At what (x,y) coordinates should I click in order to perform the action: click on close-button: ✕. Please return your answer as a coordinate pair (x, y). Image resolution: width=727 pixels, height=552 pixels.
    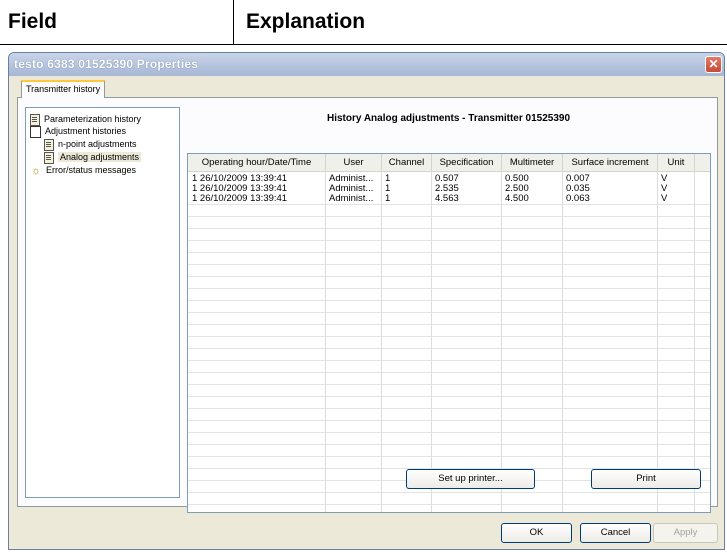
    Looking at the image, I should click on (713, 64).